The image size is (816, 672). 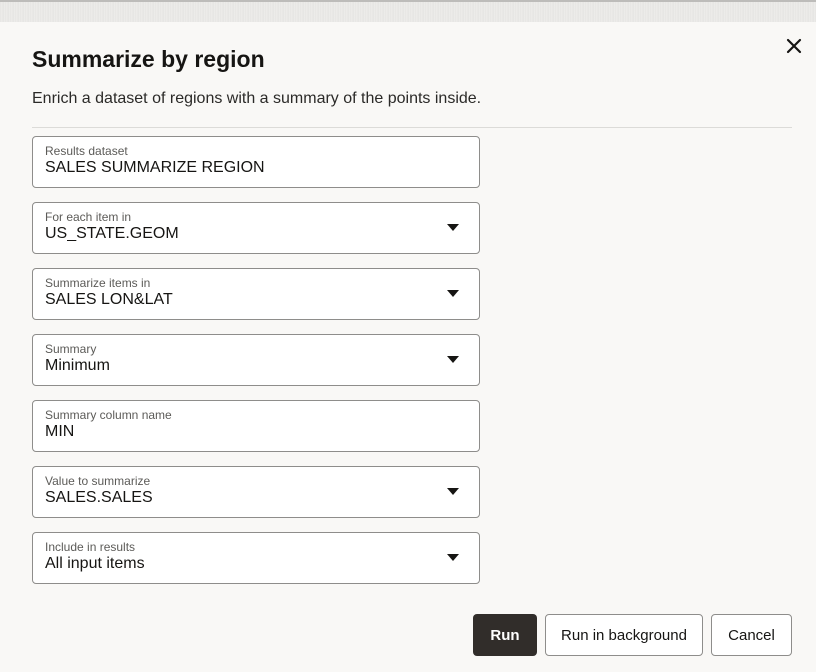 I want to click on summary-column-name-input: Summary column name MIN, so click(x=256, y=426).